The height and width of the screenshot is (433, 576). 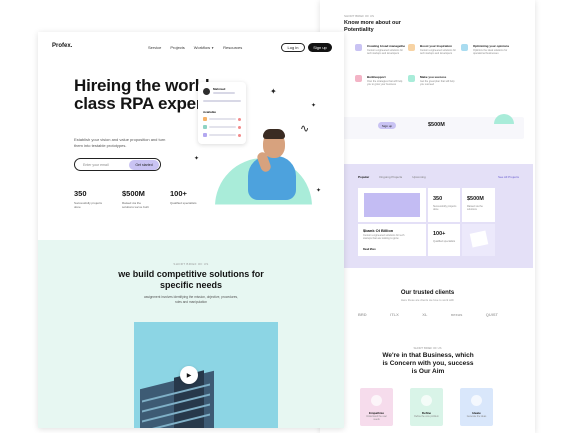 What do you see at coordinates (369, 249) in the screenshot?
I see `read-more-link: Read More` at bounding box center [369, 249].